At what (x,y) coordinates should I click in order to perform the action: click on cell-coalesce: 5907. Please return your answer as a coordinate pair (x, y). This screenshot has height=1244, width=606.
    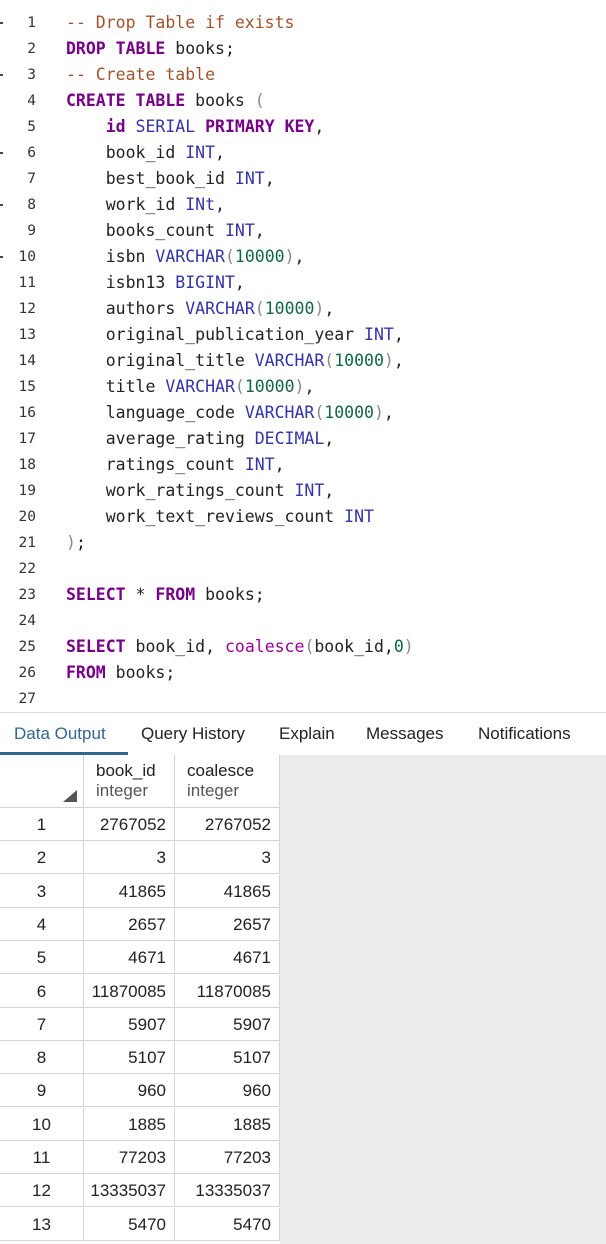
    Looking at the image, I should click on (227, 1024).